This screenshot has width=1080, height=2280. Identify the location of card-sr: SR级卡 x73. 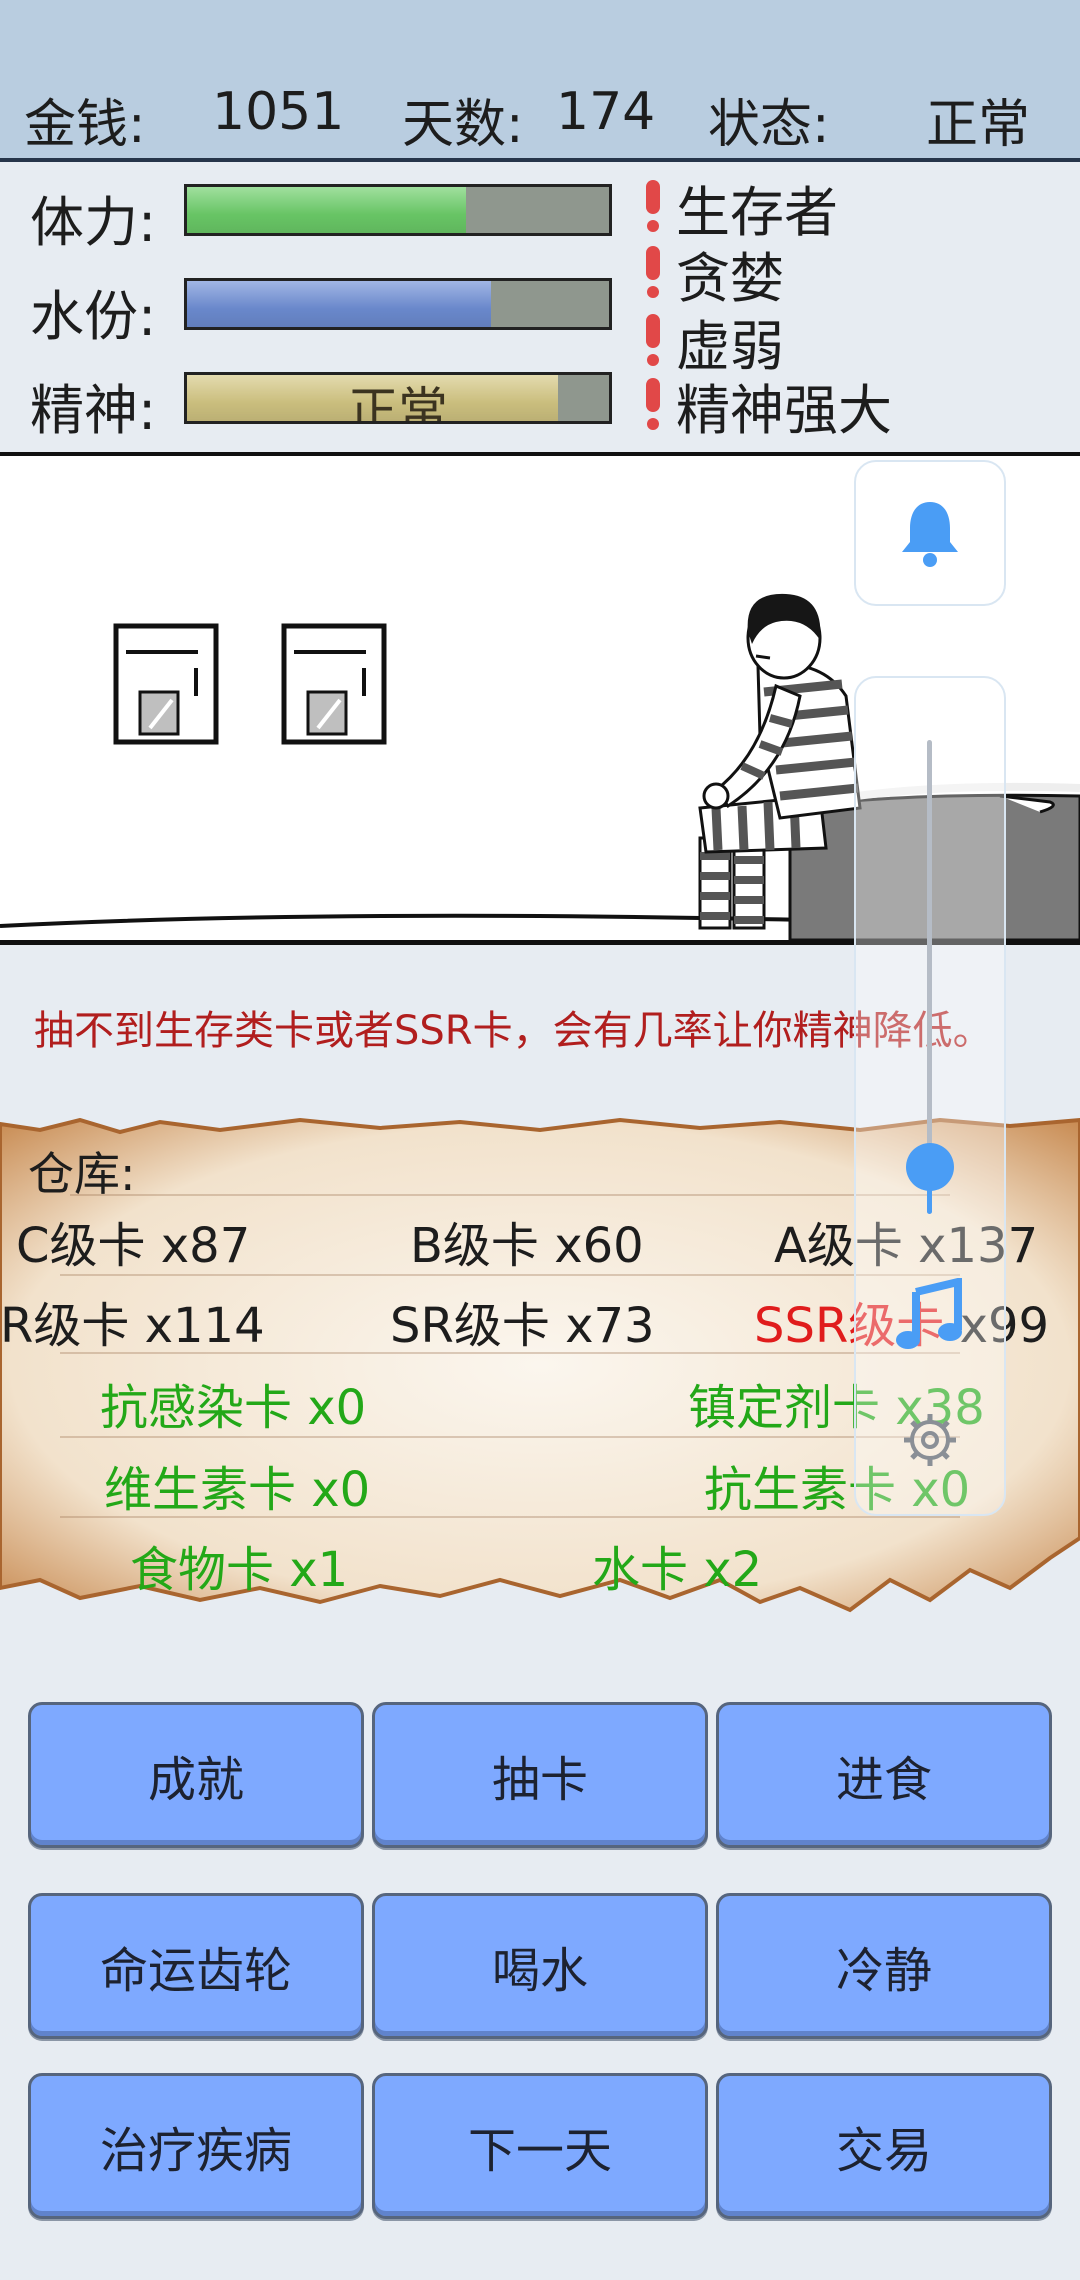
(522, 1326).